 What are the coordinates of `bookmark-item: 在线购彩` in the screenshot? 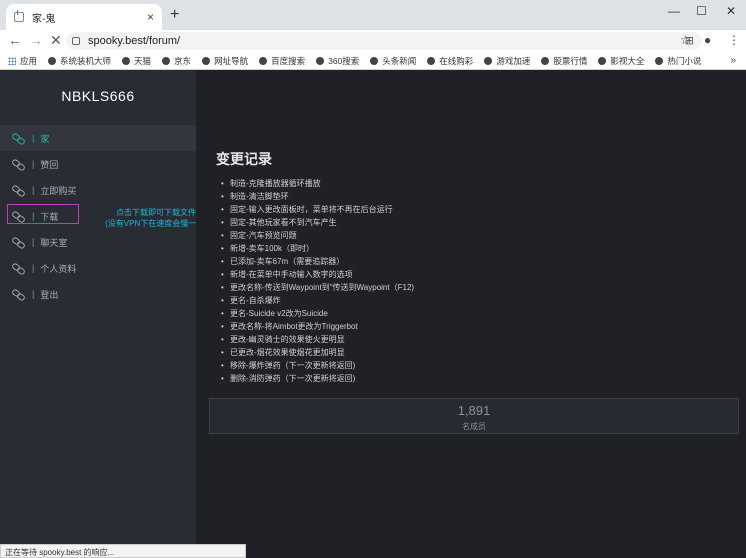 It's located at (450, 61).